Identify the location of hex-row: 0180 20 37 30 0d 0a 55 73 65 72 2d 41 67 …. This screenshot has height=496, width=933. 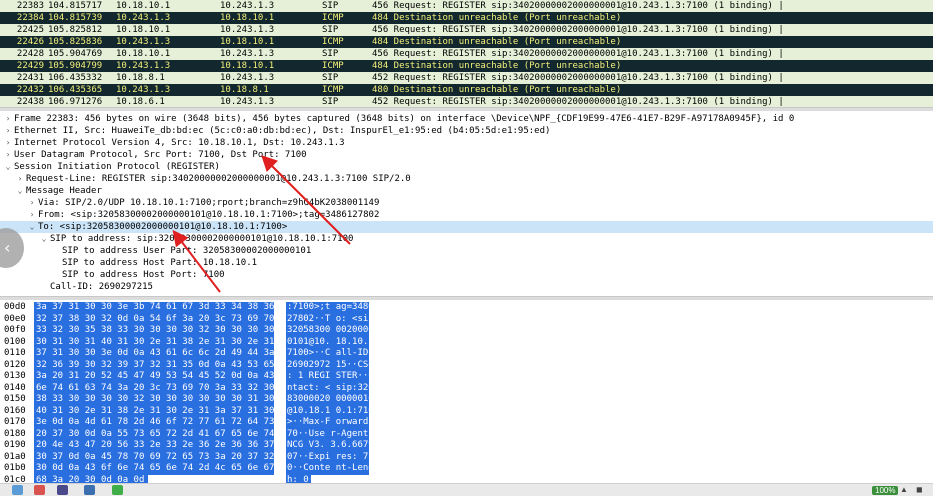
(466, 434).